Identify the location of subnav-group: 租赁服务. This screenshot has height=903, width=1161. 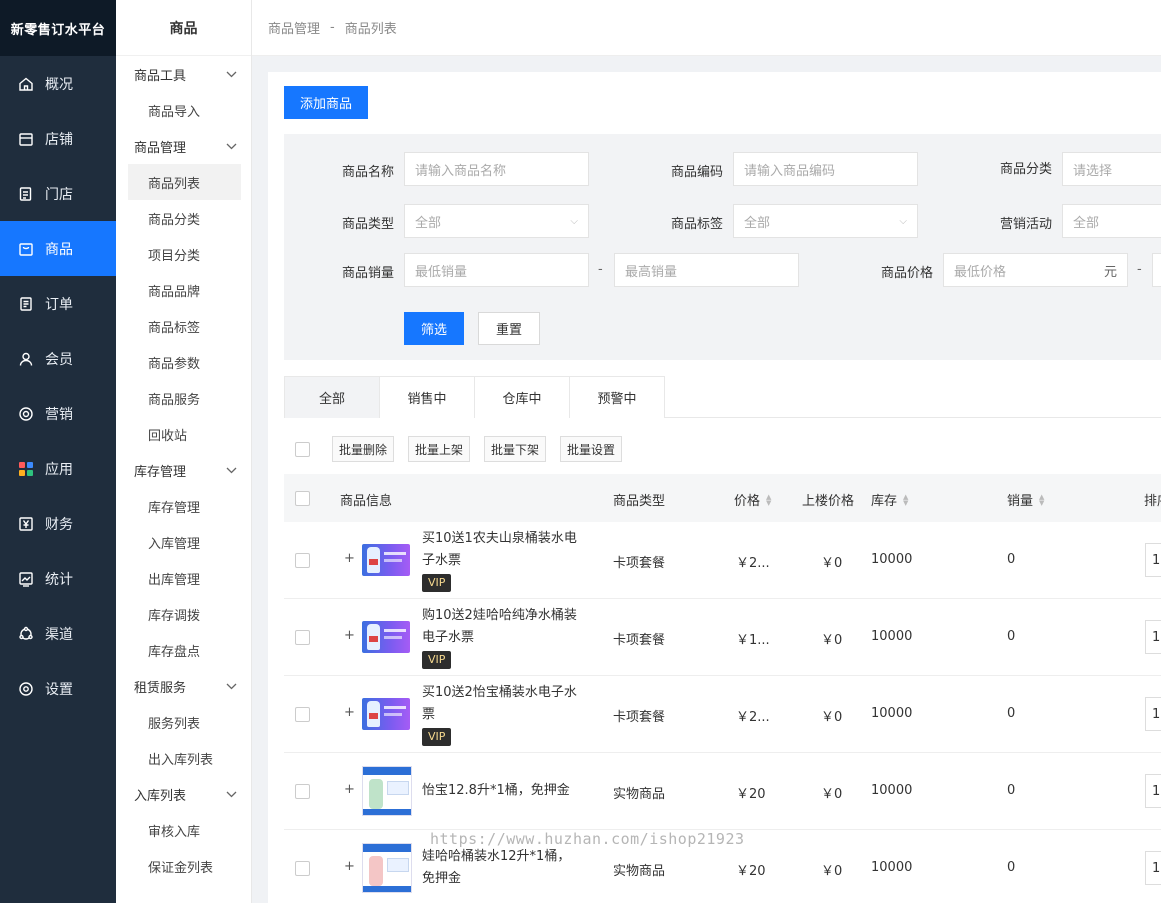
(183, 686).